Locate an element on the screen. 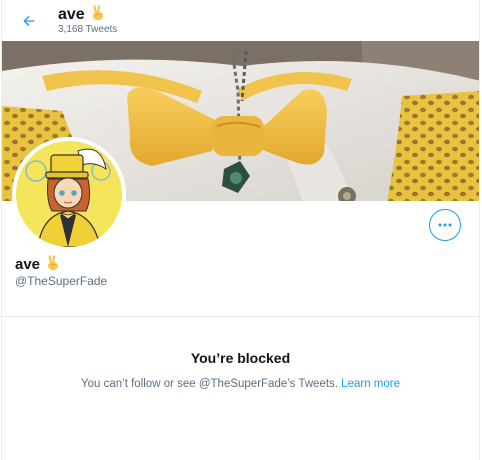  more-options-button is located at coordinates (445, 225).